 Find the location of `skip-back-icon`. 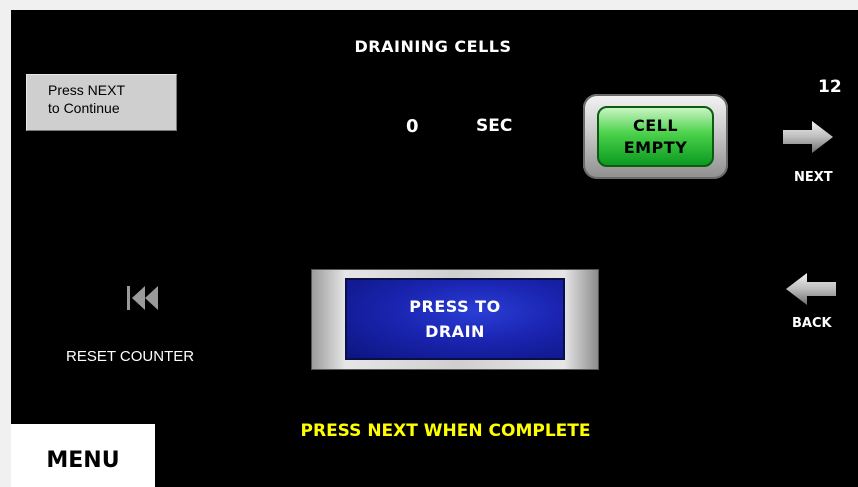

skip-back-icon is located at coordinates (142, 298).